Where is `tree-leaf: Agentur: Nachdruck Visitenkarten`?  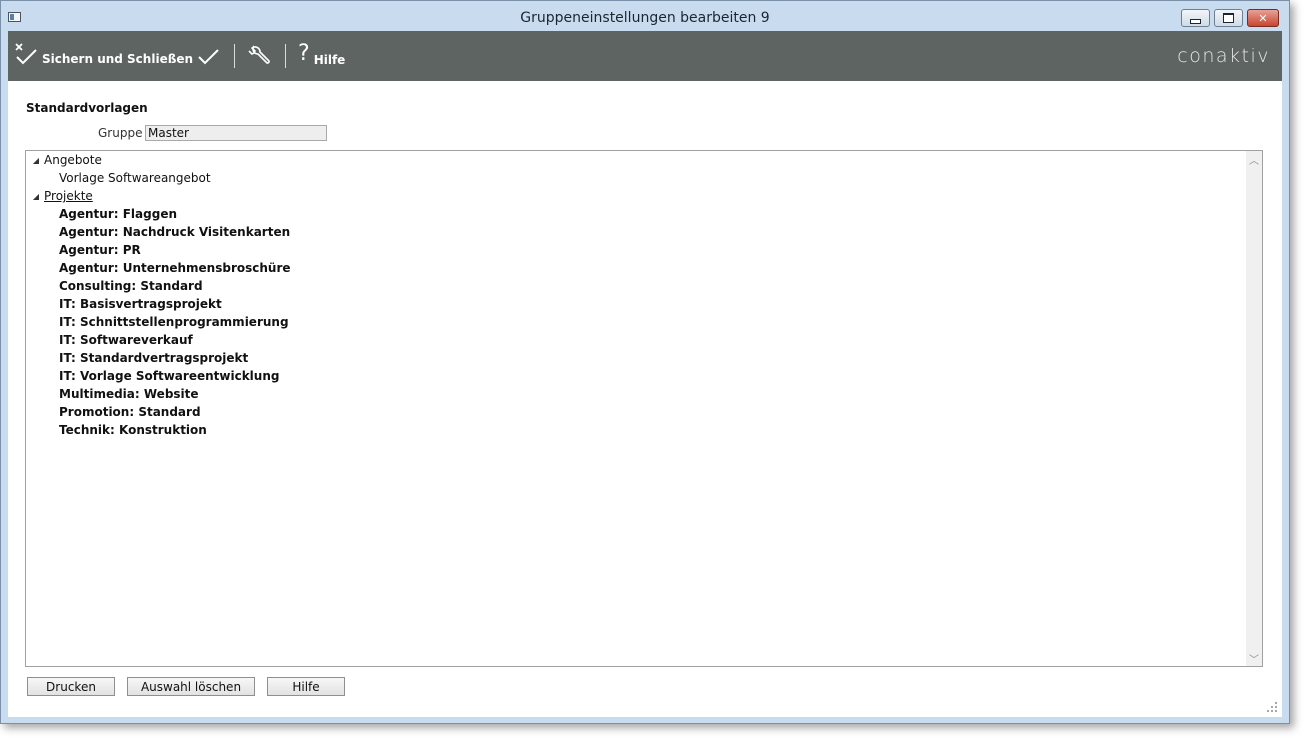 tree-leaf: Agentur: Nachdruck Visitenkarten is located at coordinates (174, 232).